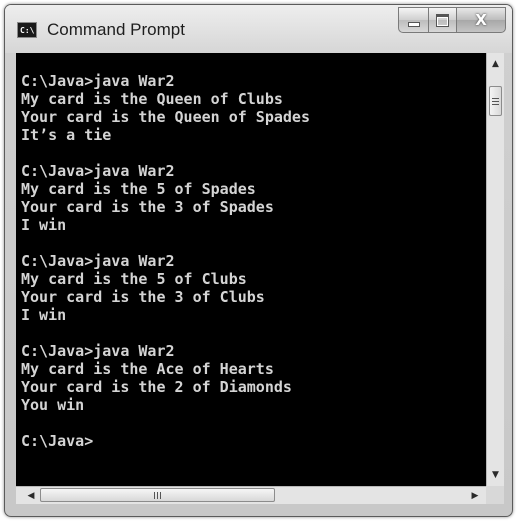 This screenshot has width=519, height=523. I want to click on close-icon: X, so click(481, 20).